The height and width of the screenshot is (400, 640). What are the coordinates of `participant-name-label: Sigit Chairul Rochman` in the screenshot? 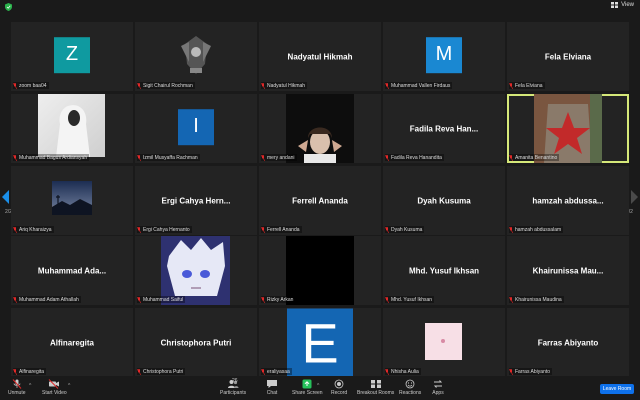 It's located at (166, 85).